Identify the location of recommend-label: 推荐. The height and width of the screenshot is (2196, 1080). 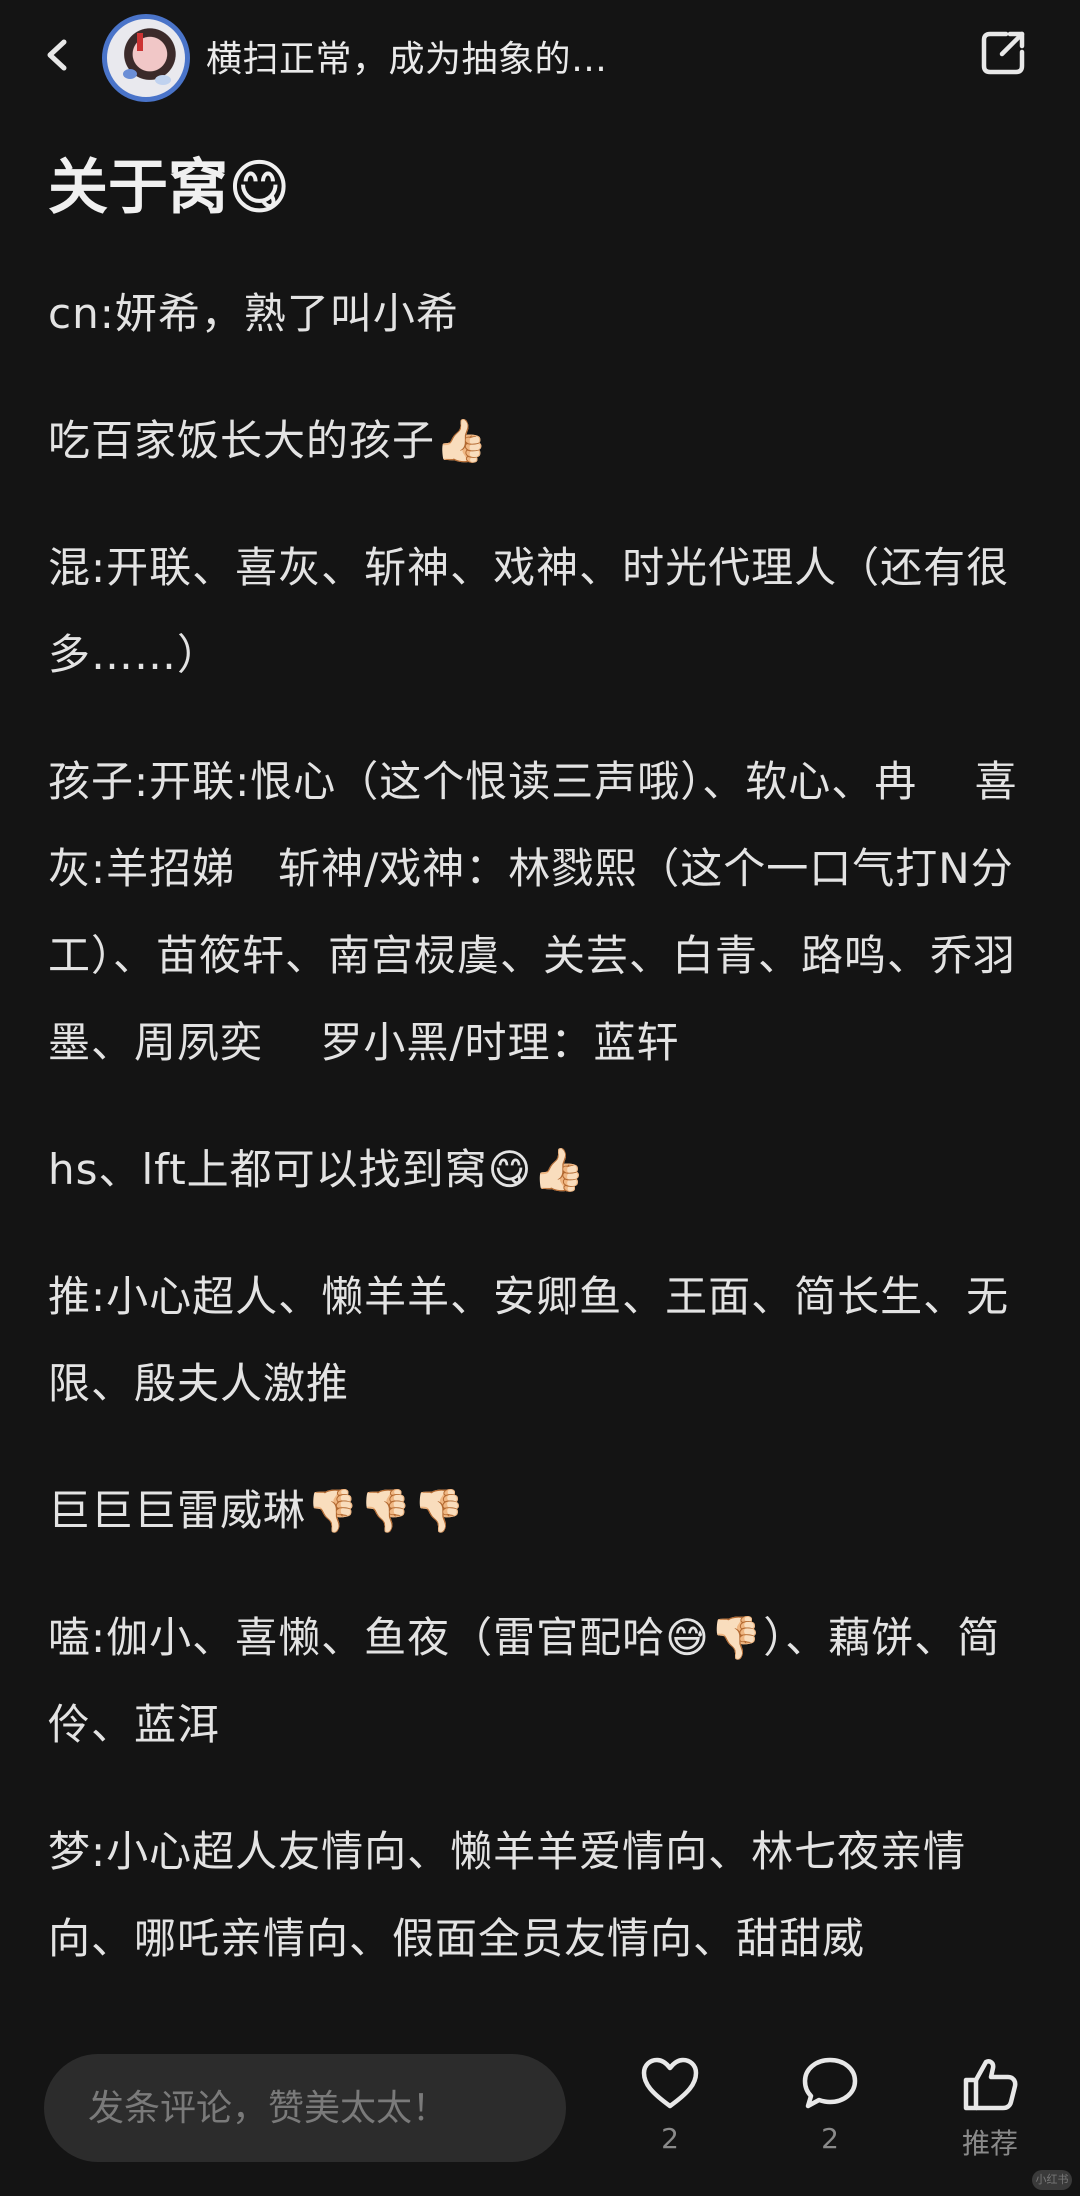
(989, 2143).